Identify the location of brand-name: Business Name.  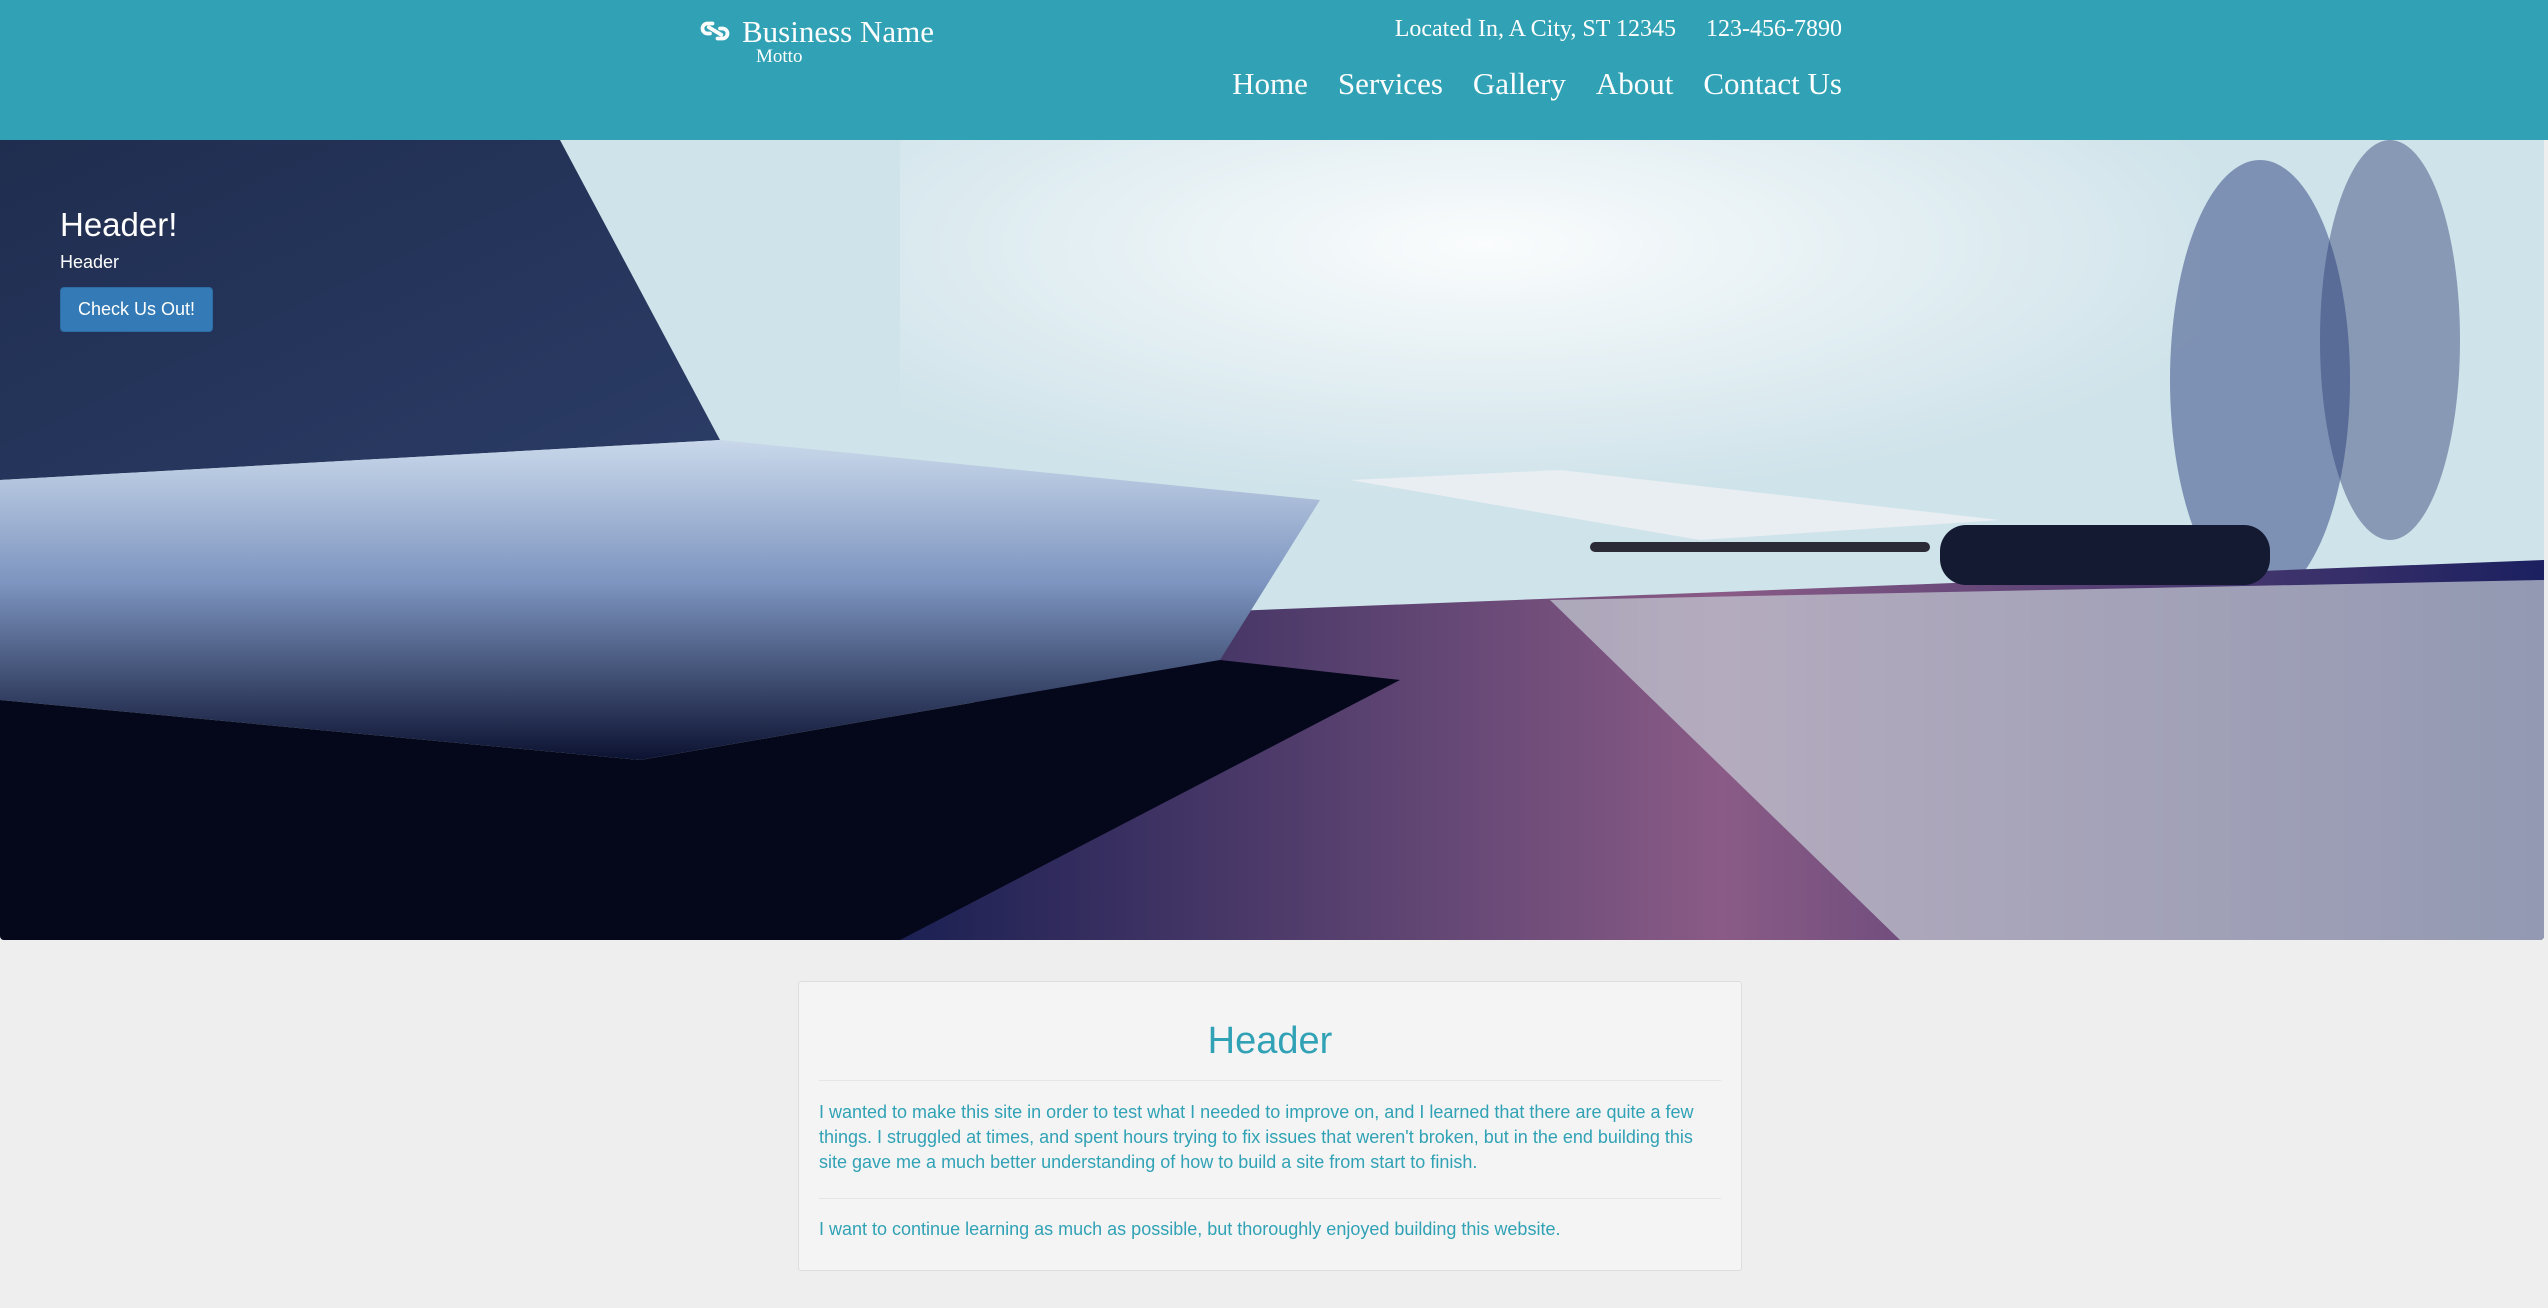
(838, 32).